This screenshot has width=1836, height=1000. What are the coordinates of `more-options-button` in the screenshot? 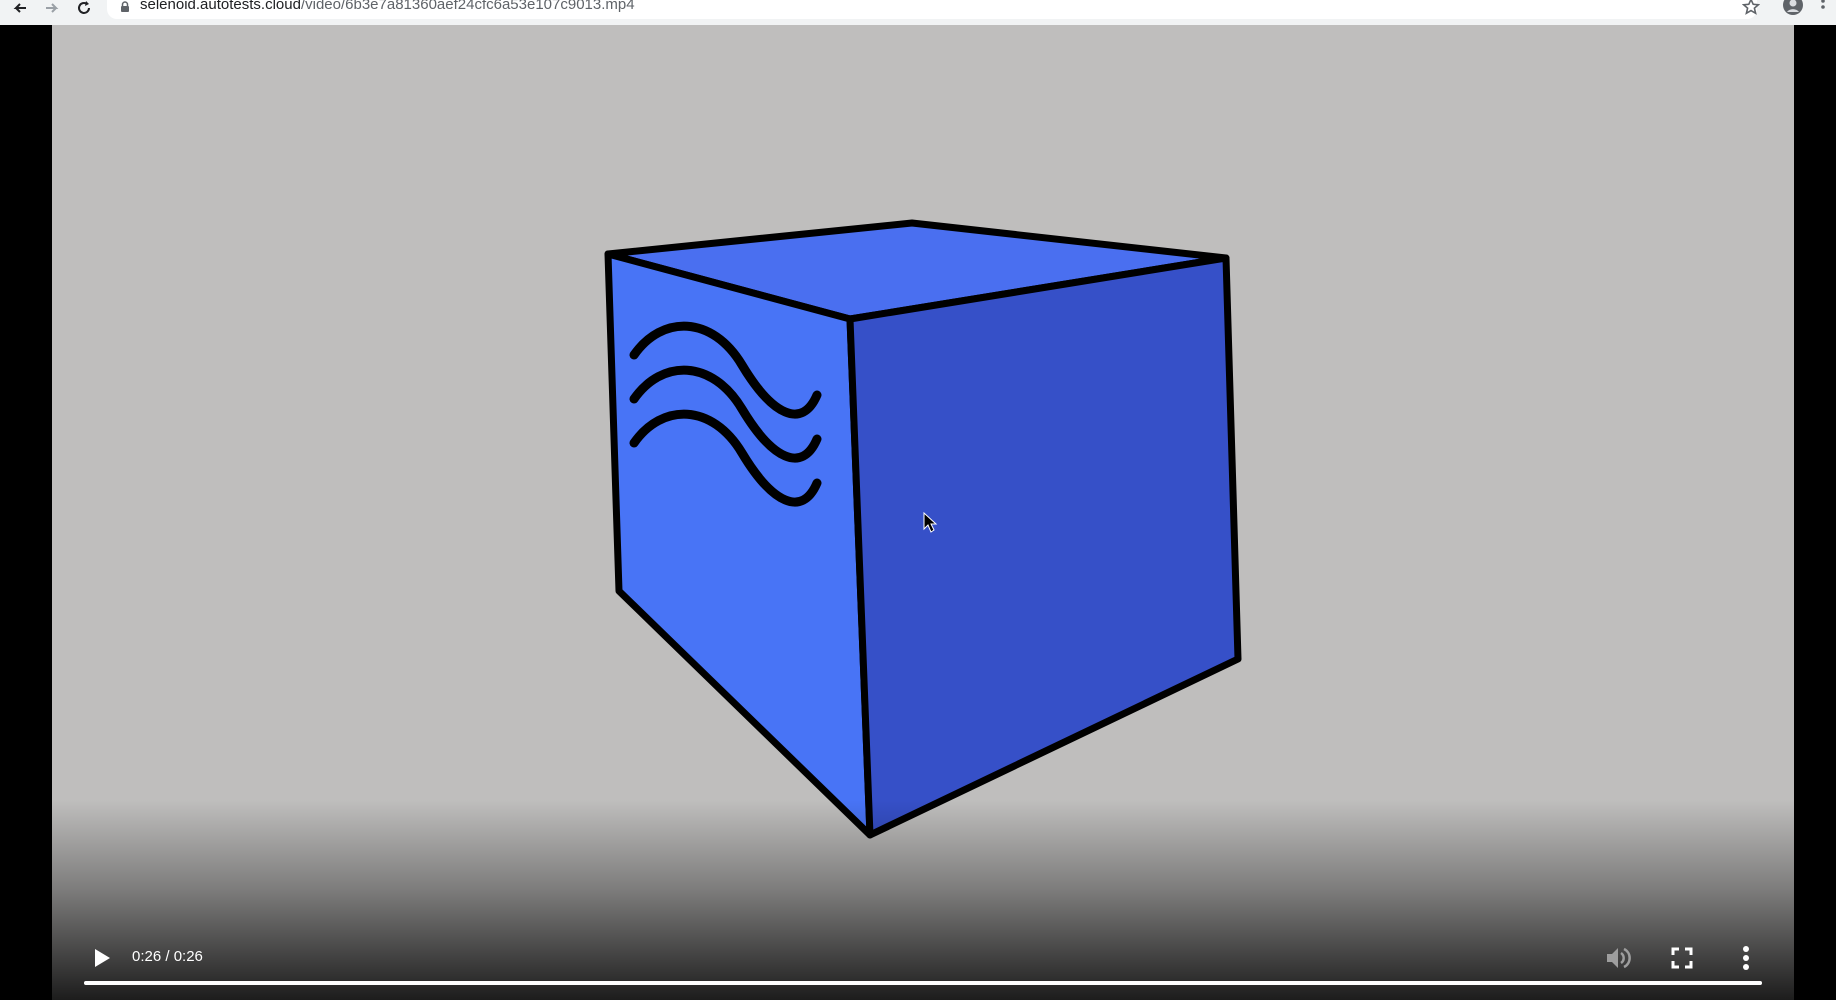 It's located at (1746, 958).